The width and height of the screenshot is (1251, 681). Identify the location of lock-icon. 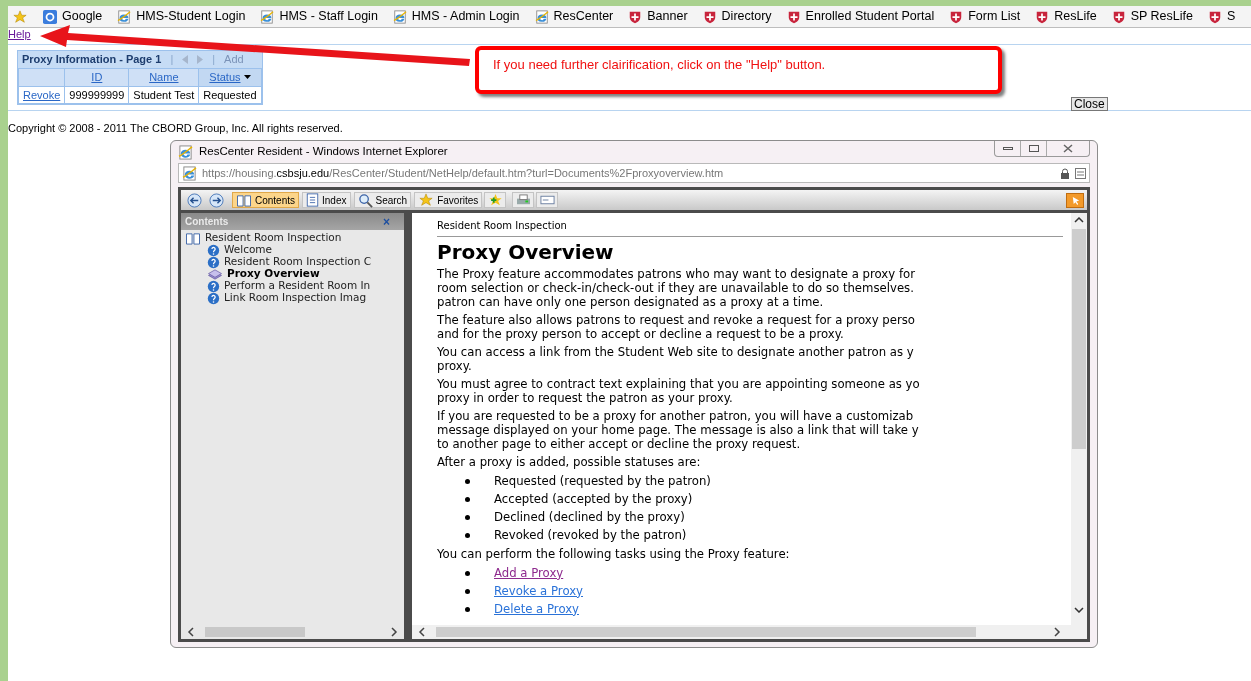
(1065, 173).